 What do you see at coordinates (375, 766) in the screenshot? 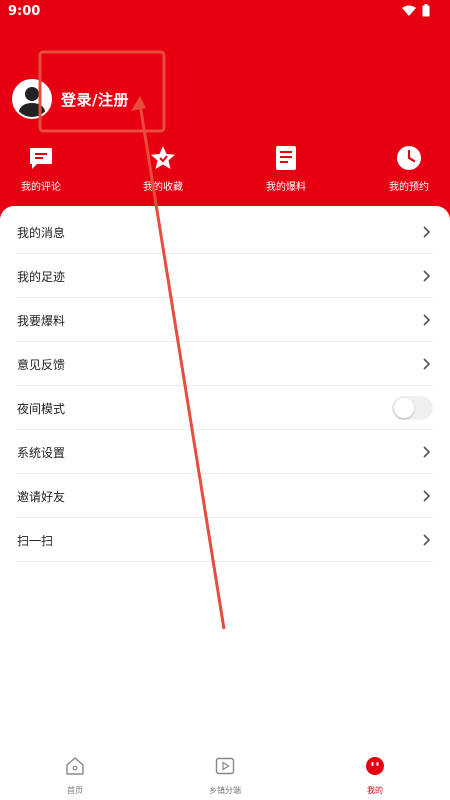
I see `profile-icon` at bounding box center [375, 766].